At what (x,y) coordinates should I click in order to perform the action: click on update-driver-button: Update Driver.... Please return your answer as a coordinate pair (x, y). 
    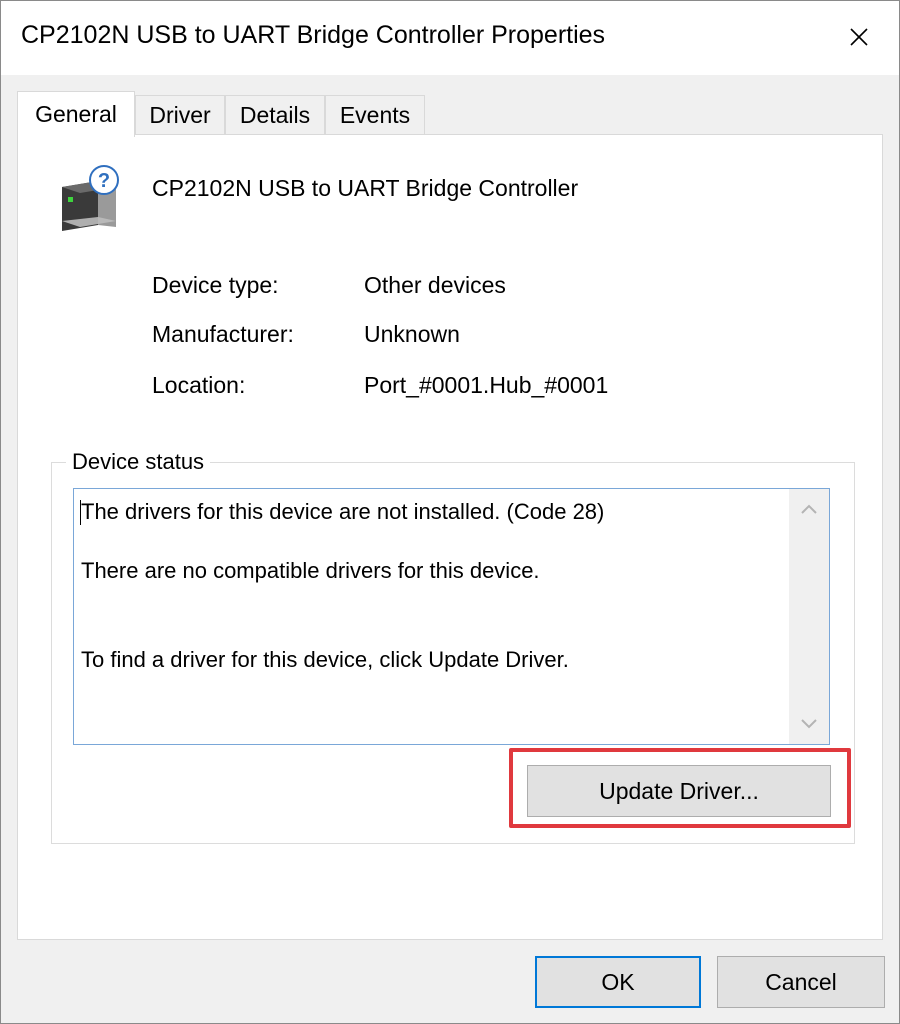
    Looking at the image, I should click on (679, 791).